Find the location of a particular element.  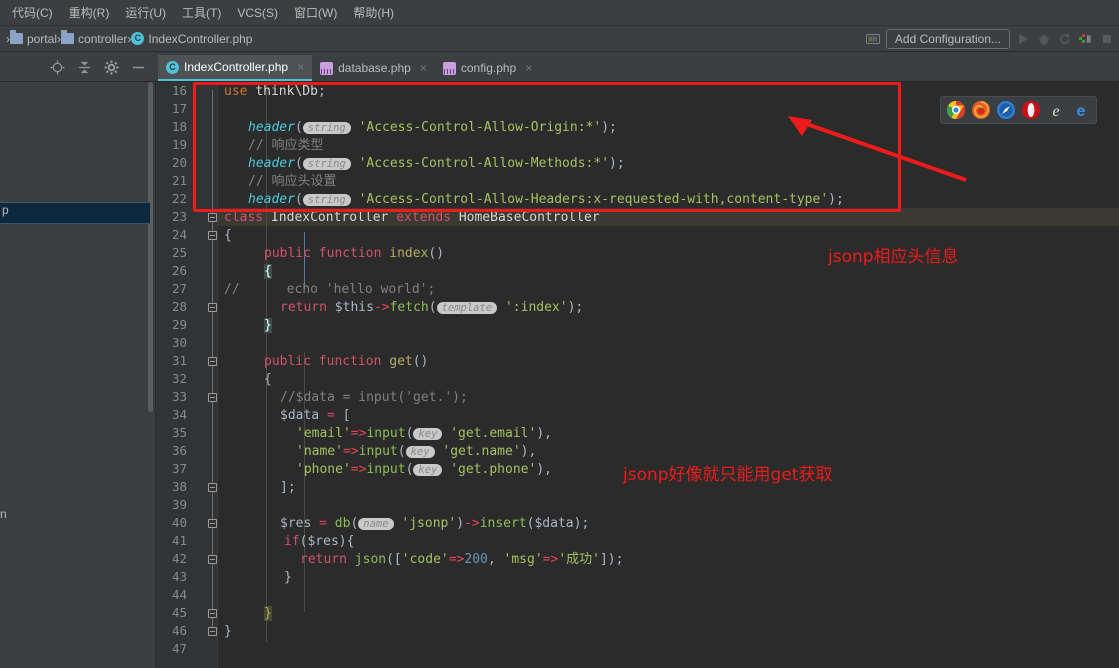

menu-code: 代码(C) is located at coordinates (32, 12).